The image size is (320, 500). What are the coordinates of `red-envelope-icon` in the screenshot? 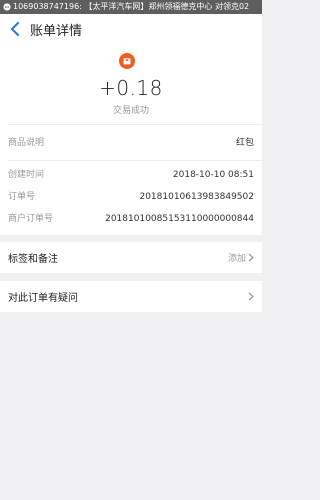 It's located at (127, 61).